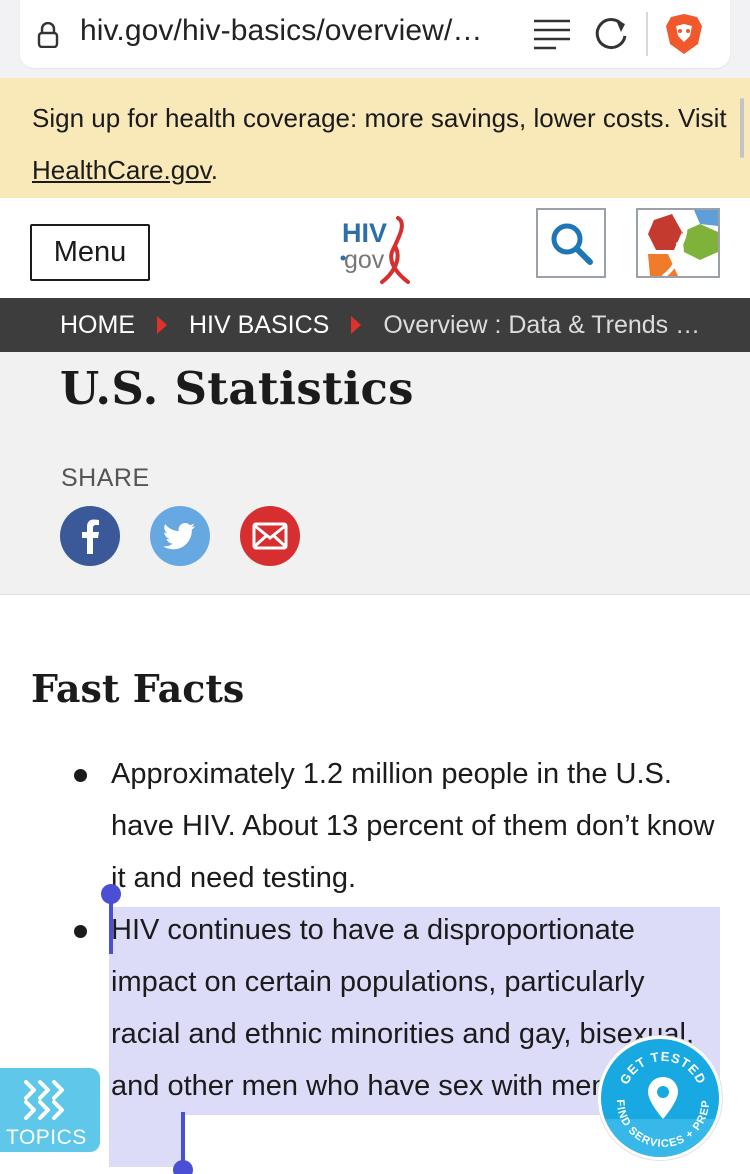 The height and width of the screenshot is (1174, 750). I want to click on hiv-gov-logo: HIV gov, so click(378, 249).